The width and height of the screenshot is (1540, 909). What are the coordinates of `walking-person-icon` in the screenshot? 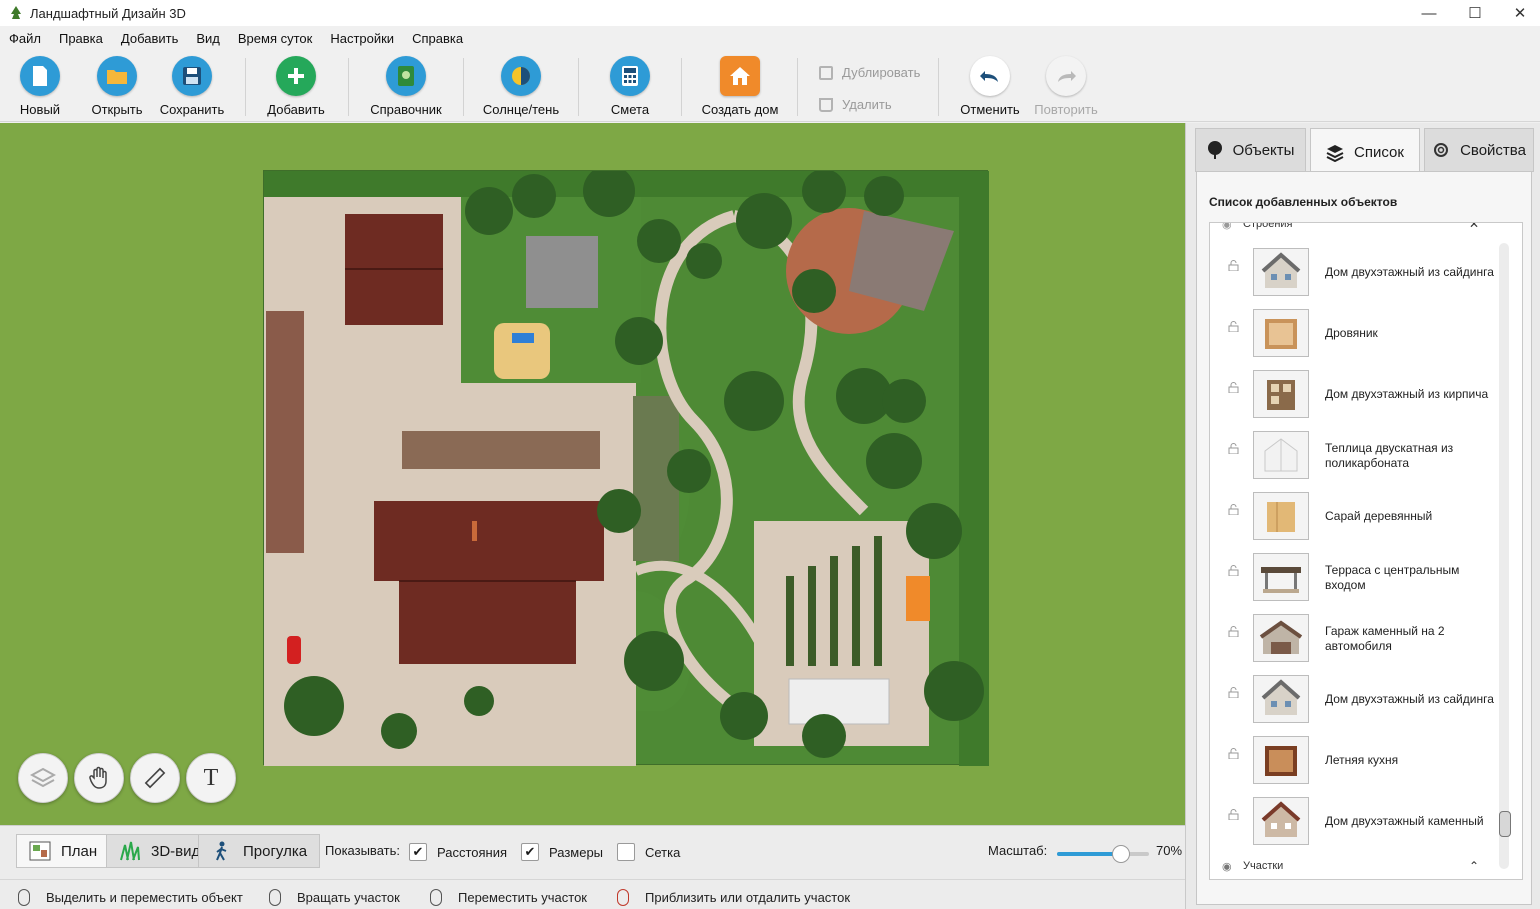 It's located at (221, 851).